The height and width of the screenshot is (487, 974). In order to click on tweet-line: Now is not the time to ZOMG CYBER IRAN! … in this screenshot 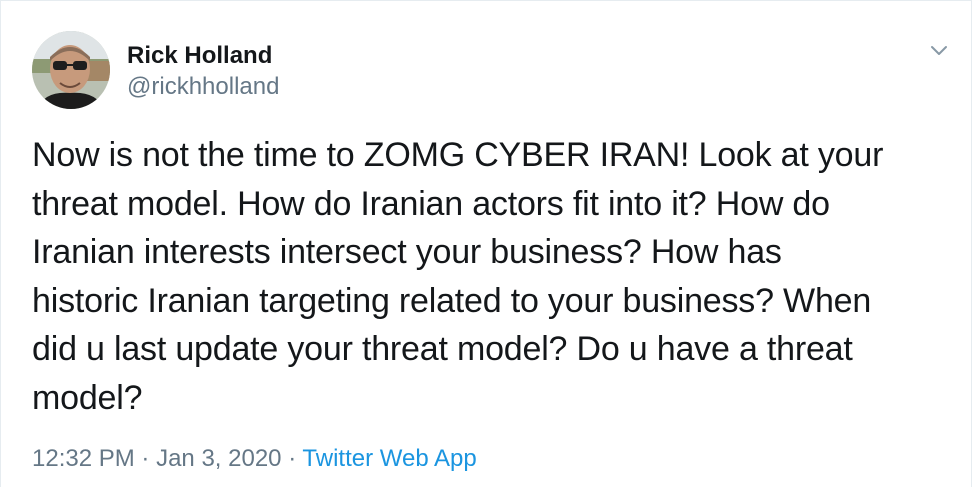, I will do `click(458, 155)`.